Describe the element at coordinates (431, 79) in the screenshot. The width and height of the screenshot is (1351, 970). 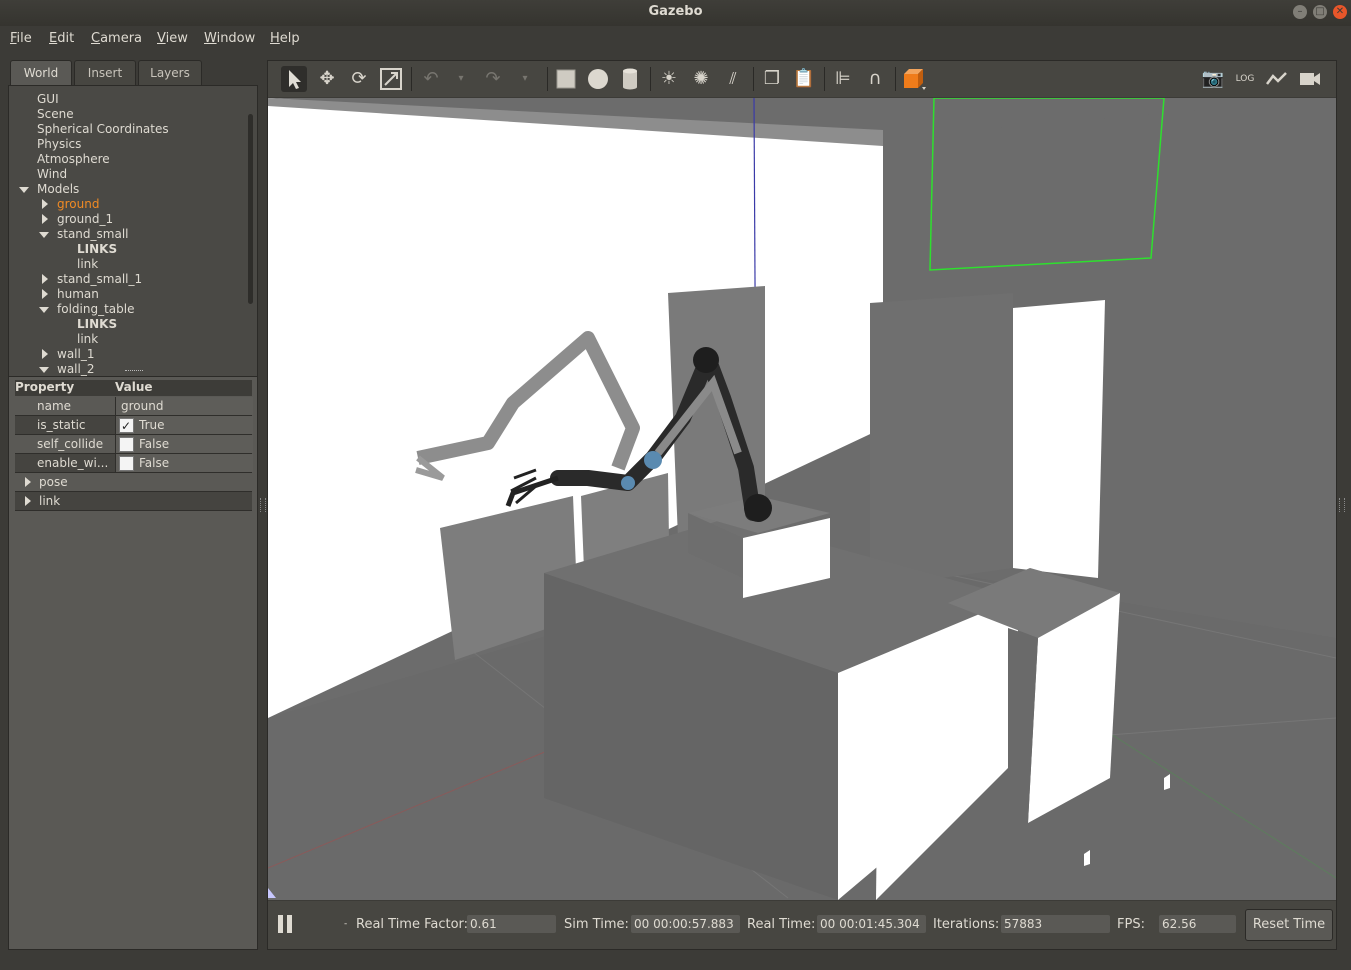
I see `undo-icon: ↶` at that location.